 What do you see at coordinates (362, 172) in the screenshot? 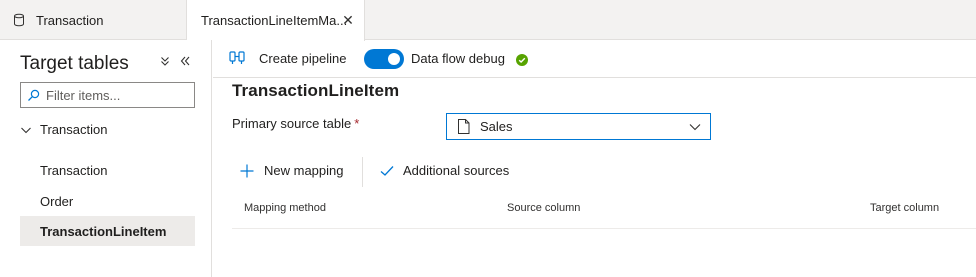
I see `action-divider` at bounding box center [362, 172].